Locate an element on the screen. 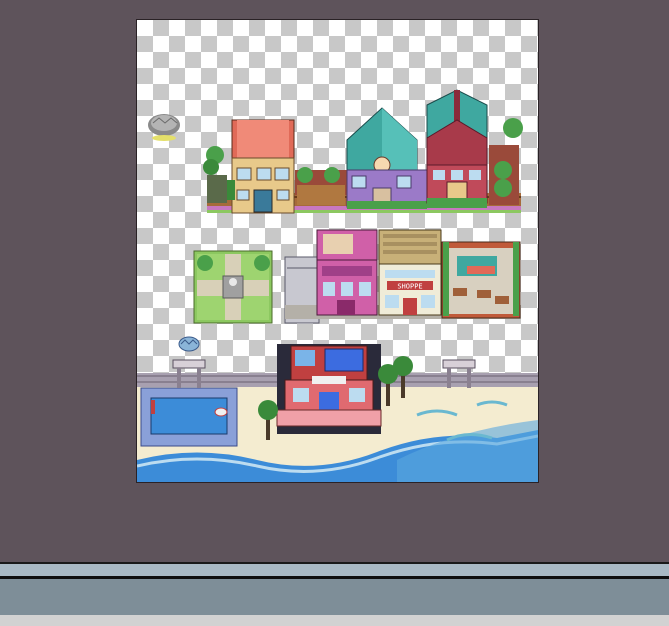 The width and height of the screenshot is (669, 626). shell-sprite is located at coordinates (189, 344).